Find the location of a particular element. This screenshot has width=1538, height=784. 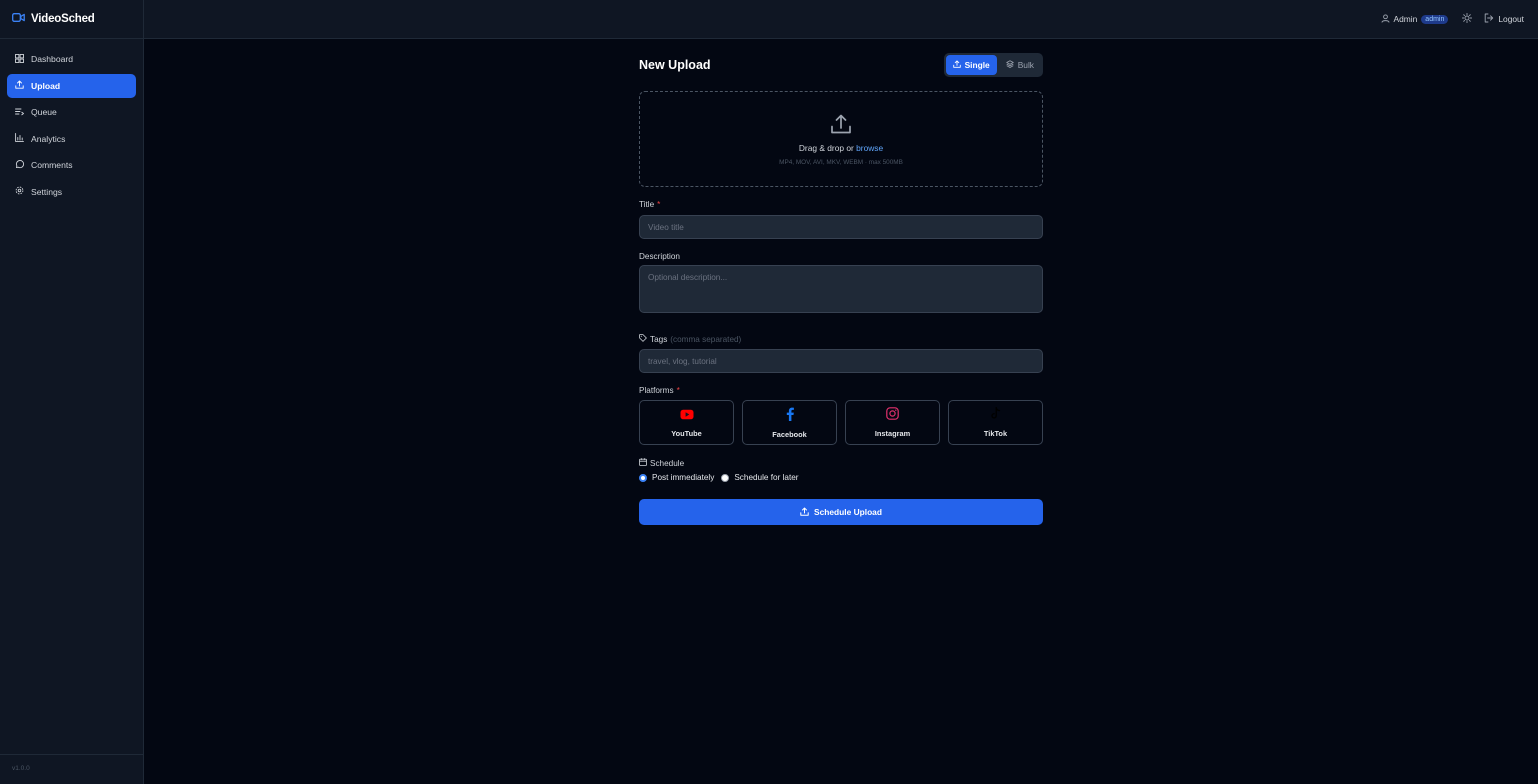

sidebar-item-queue: Queue is located at coordinates (71, 112).